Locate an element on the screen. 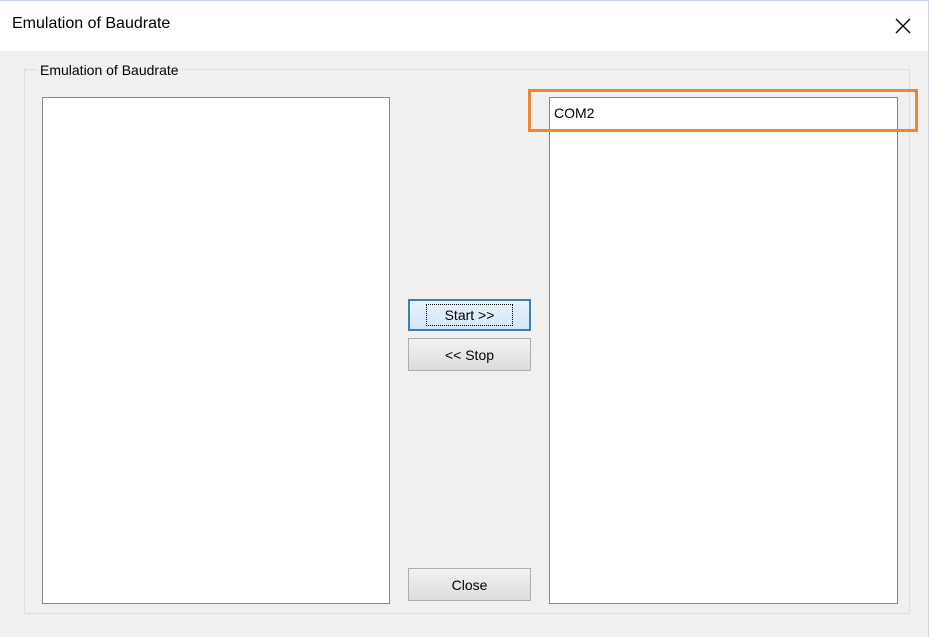  close-button: Close is located at coordinates (469, 584).